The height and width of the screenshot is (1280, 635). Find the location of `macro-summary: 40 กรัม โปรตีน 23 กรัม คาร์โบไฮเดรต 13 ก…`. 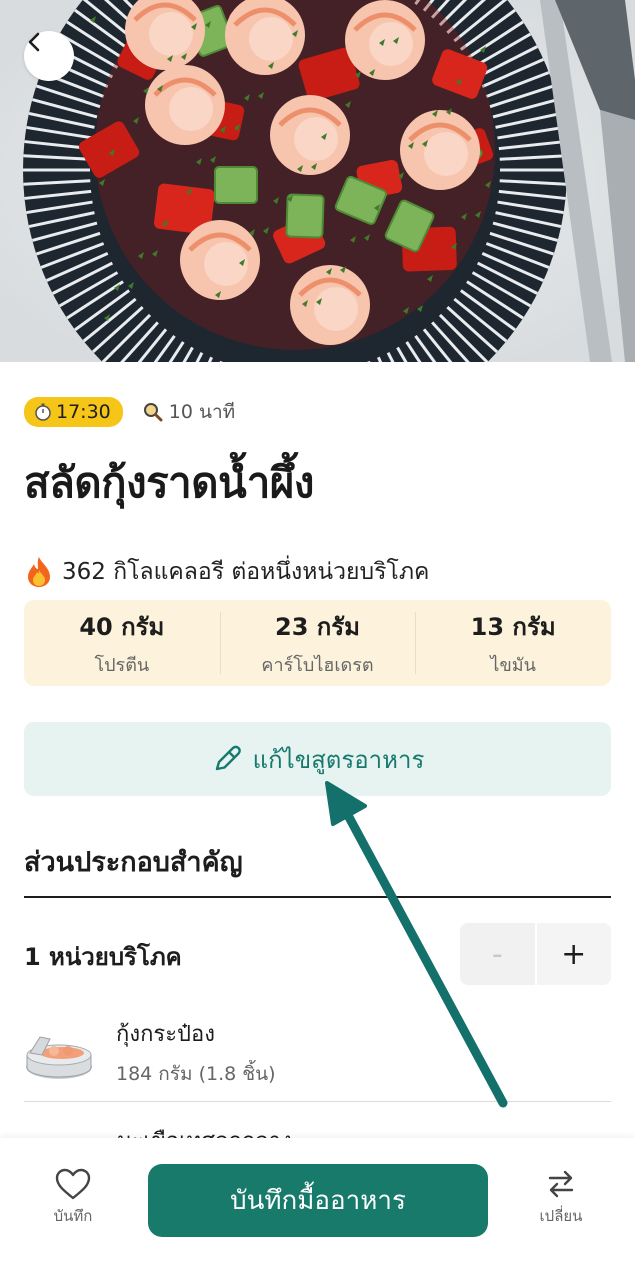

macro-summary: 40 กรัม โปรตีน 23 กรัม คาร์โบไฮเดรต 13 ก… is located at coordinates (317, 643).